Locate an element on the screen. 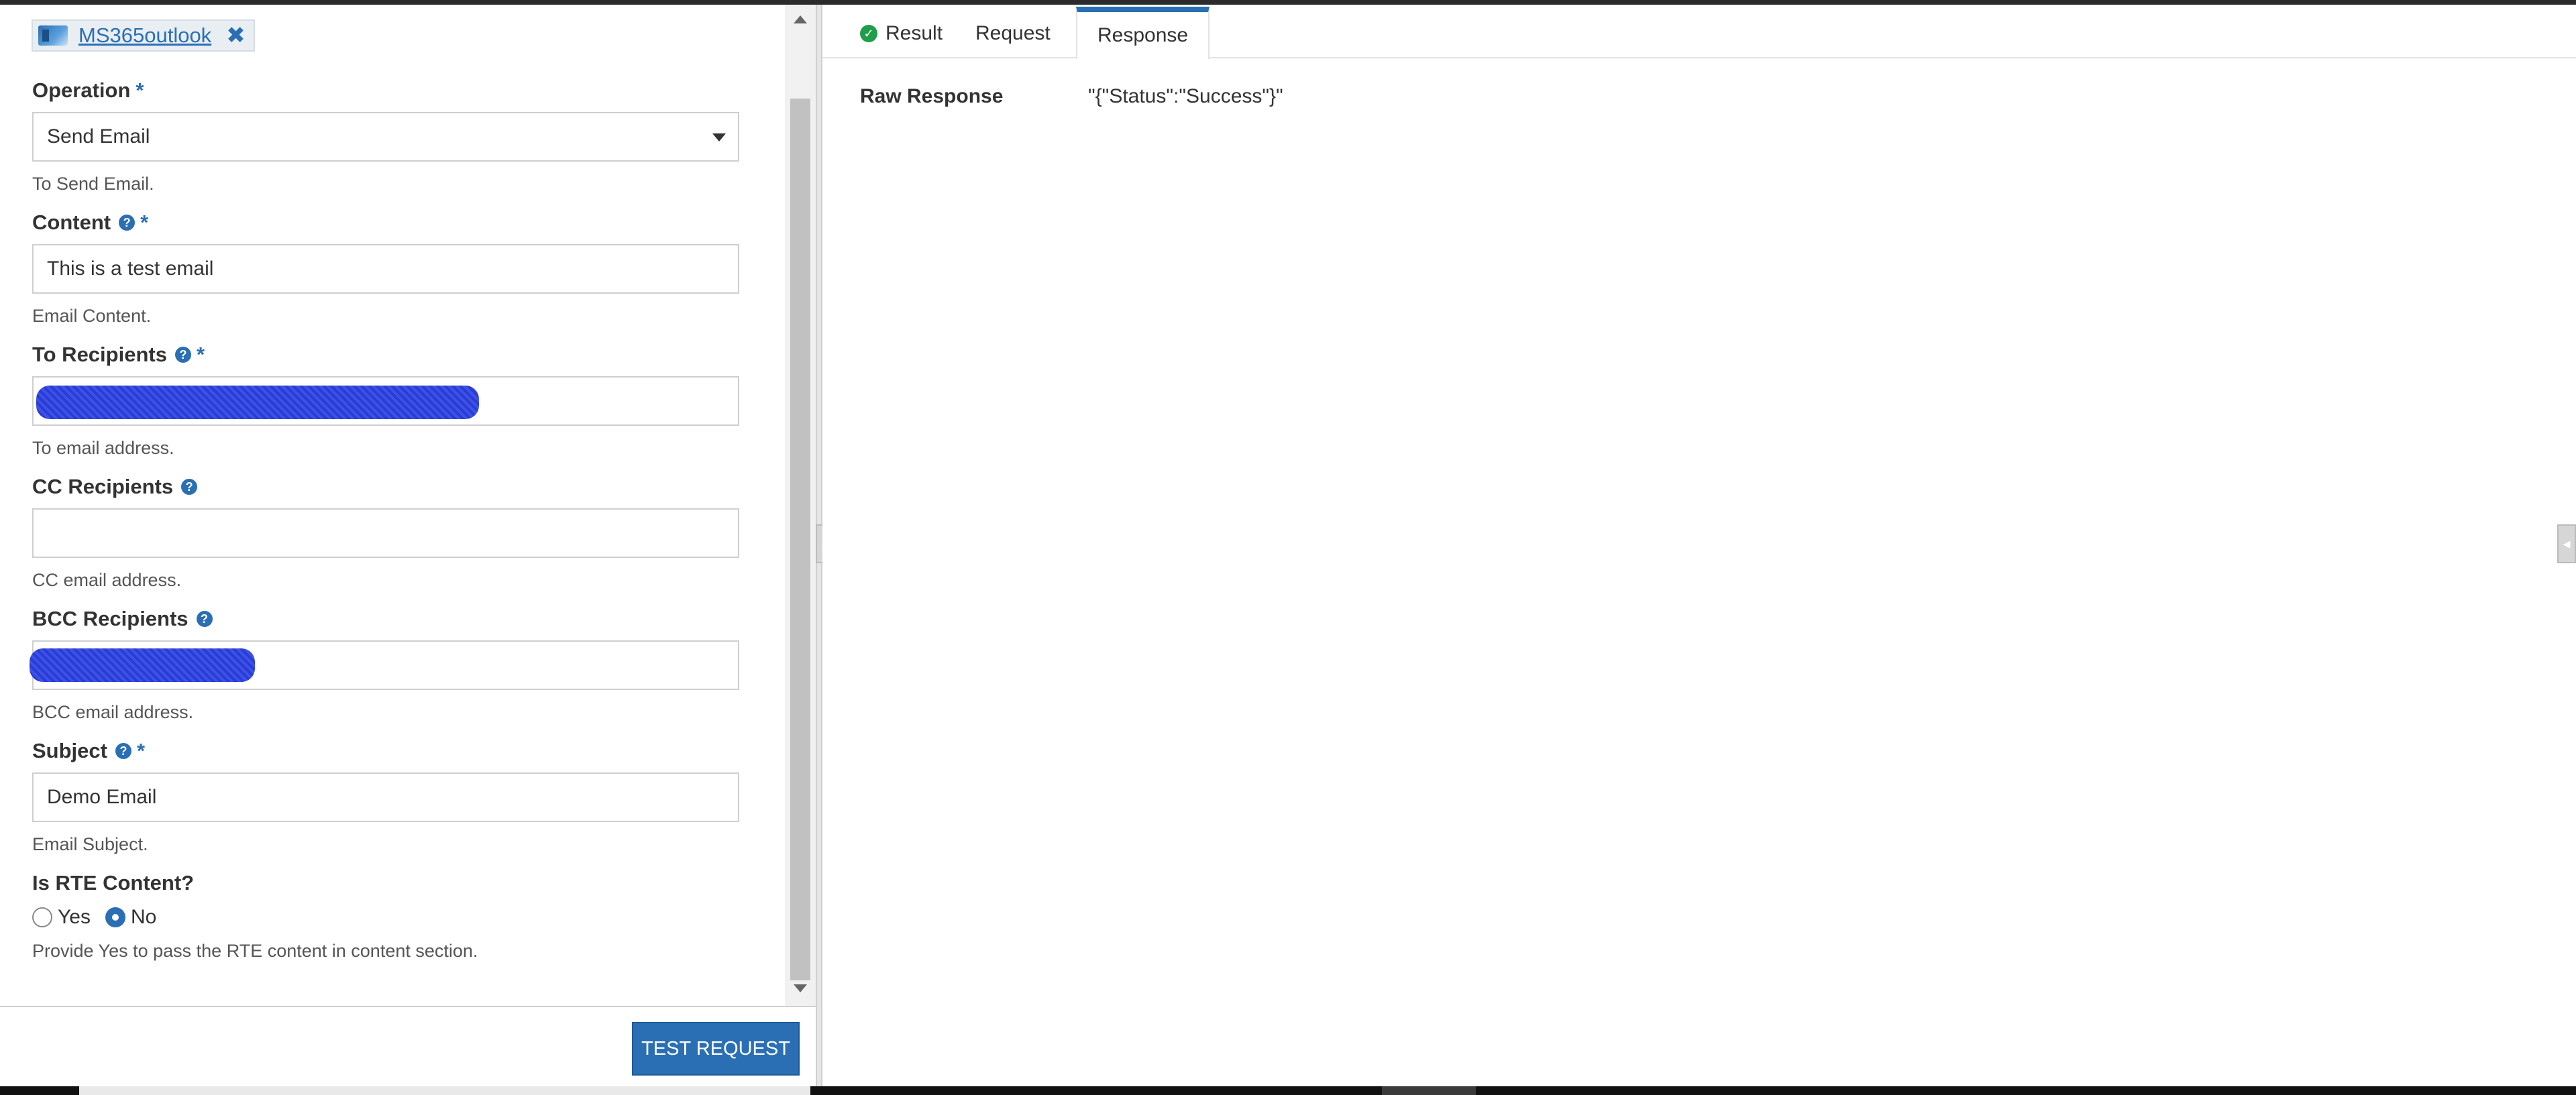 This screenshot has width=2576, height=1095. horizontal-scroll-thumb is located at coordinates (444, 1090).